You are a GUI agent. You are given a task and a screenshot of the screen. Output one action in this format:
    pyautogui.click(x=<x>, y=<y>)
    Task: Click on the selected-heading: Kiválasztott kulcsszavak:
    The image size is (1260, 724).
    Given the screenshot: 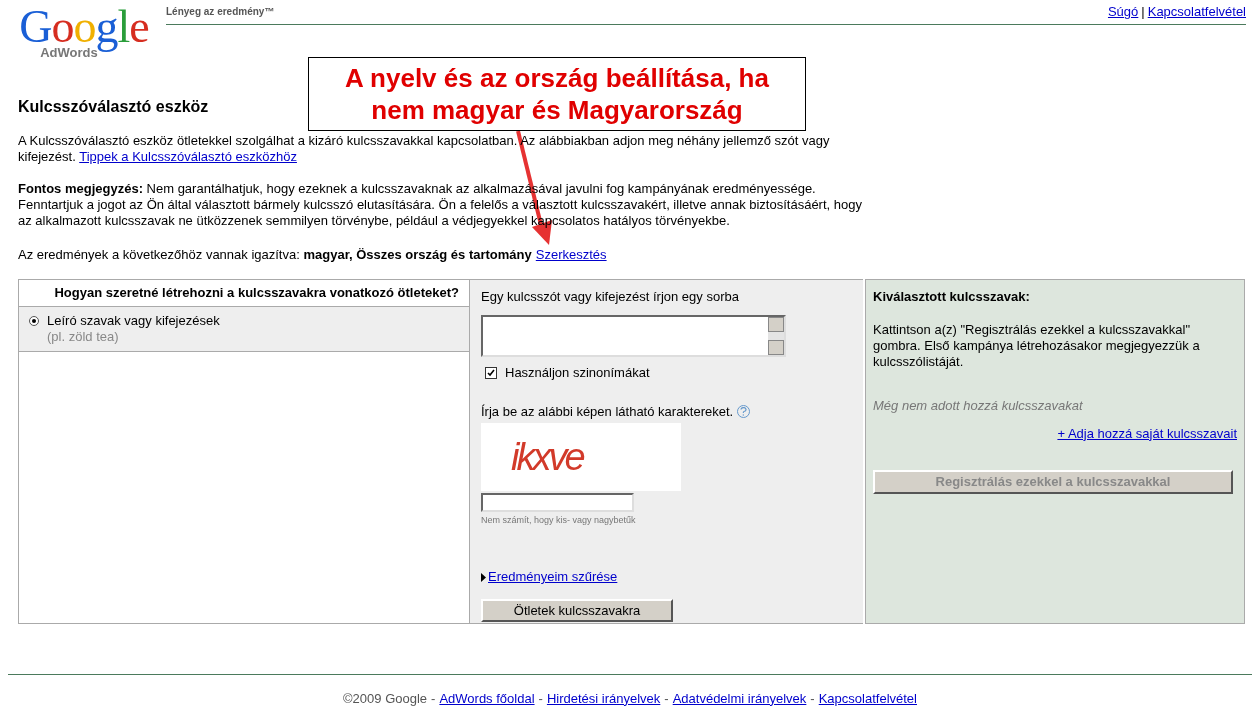 What is the action you would take?
    pyautogui.click(x=952, y=296)
    